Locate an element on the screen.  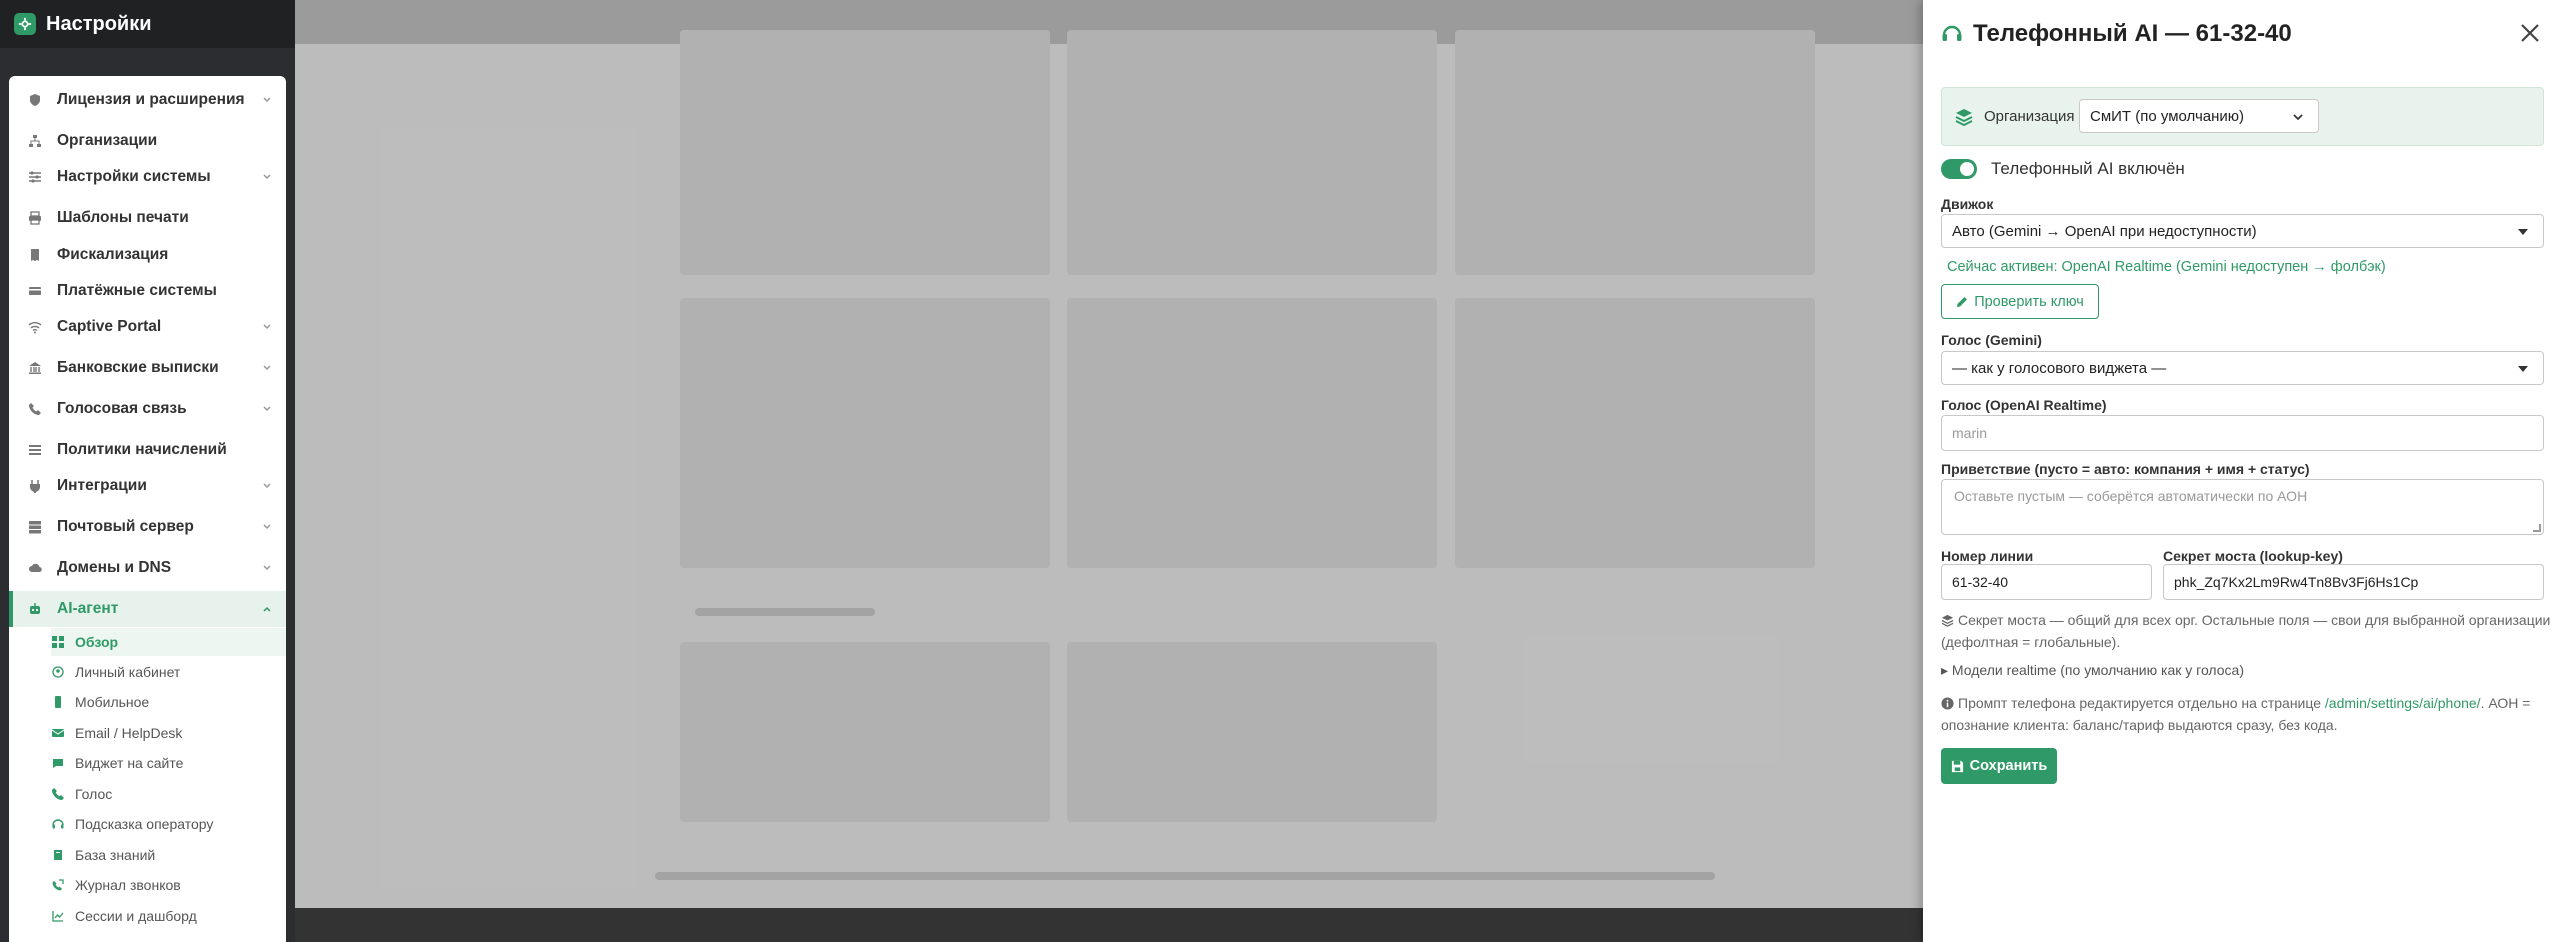
prompt-page-link: /admin/settings/ai/phone/ is located at coordinates (2403, 703).